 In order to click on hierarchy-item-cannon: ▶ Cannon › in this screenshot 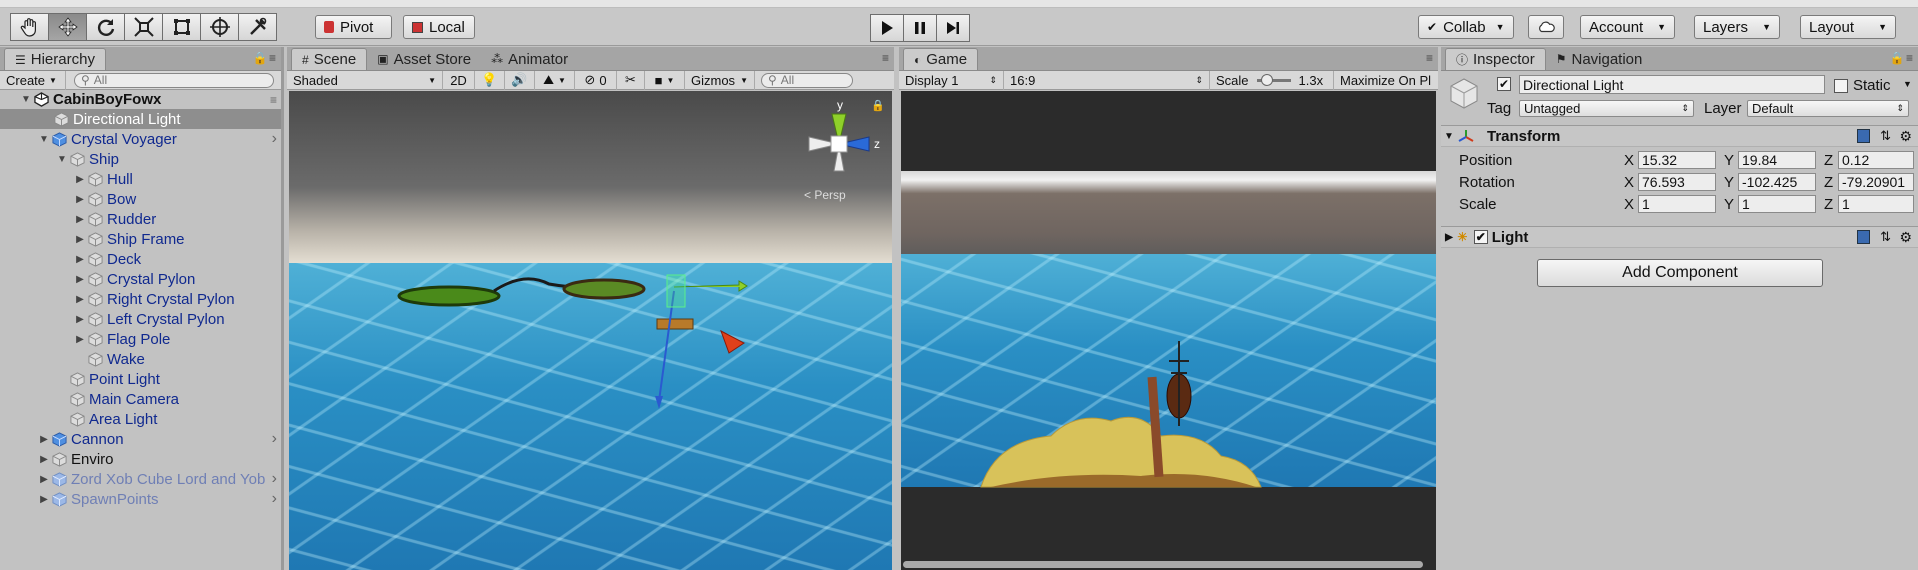, I will do `click(140, 439)`.